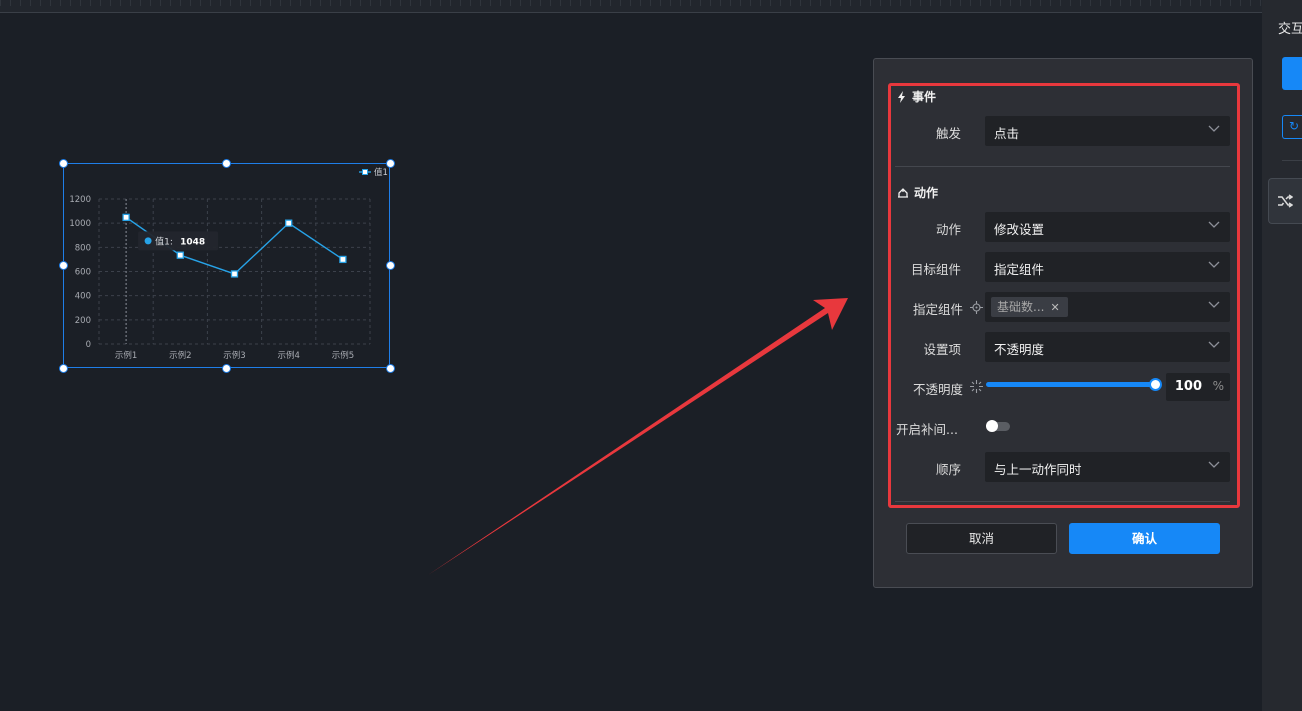 This screenshot has height=711, width=1302. I want to click on tooltip-value: 1048, so click(192, 242).